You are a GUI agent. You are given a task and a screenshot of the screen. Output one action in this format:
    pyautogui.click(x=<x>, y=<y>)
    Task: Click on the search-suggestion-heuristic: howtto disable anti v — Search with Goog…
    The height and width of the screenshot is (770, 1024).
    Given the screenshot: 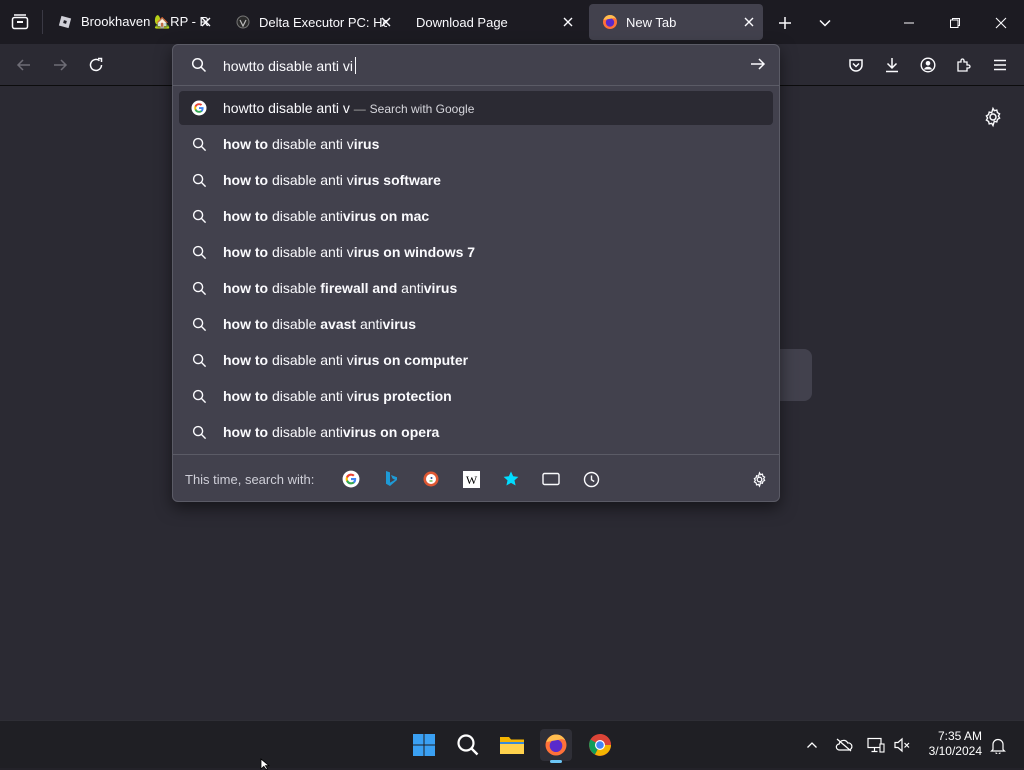 What is the action you would take?
    pyautogui.click(x=476, y=108)
    